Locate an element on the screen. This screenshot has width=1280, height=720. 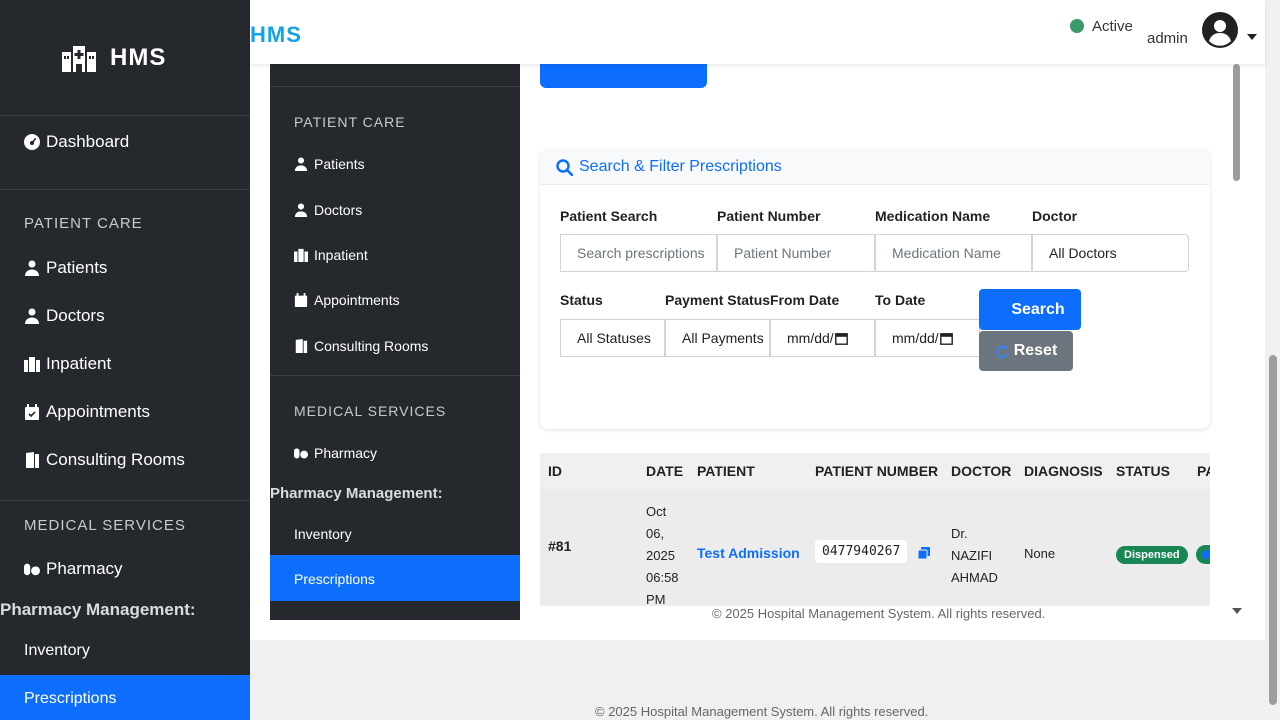
user-name: admin is located at coordinates (1167, 38).